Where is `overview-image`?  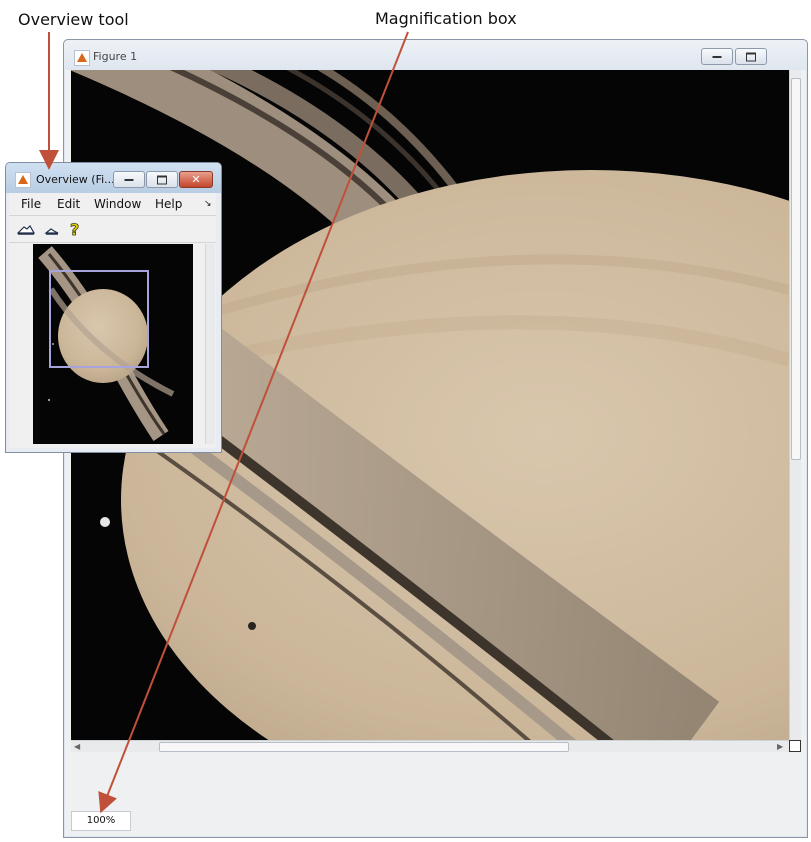 overview-image is located at coordinates (113, 344).